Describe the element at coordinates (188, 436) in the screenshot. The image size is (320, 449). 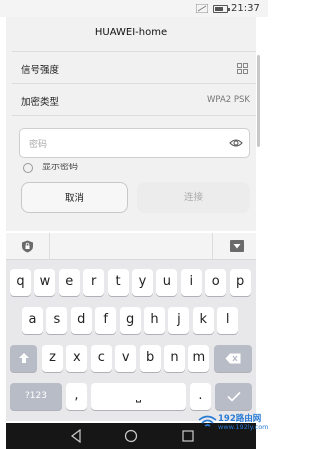
I see `recent-apps-icon` at that location.